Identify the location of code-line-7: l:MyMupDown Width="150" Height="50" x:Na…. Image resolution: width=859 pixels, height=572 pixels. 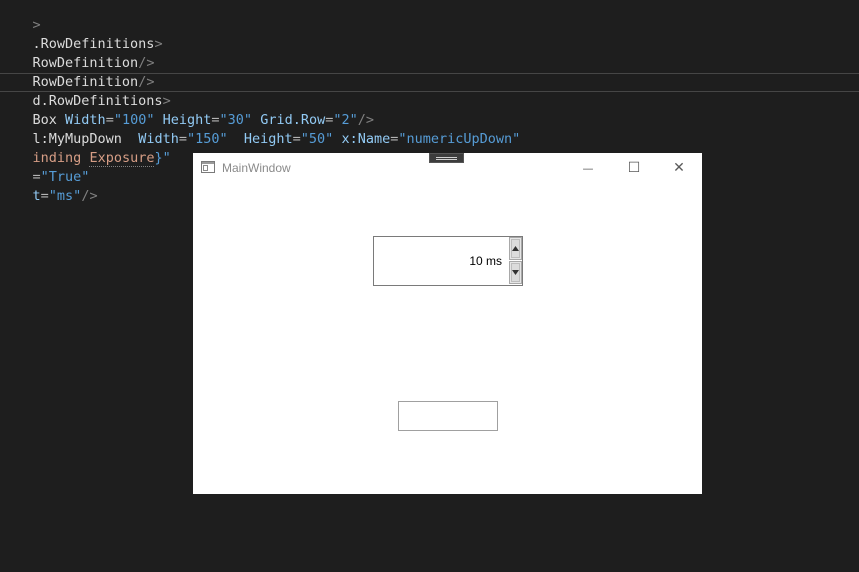
(260, 129).